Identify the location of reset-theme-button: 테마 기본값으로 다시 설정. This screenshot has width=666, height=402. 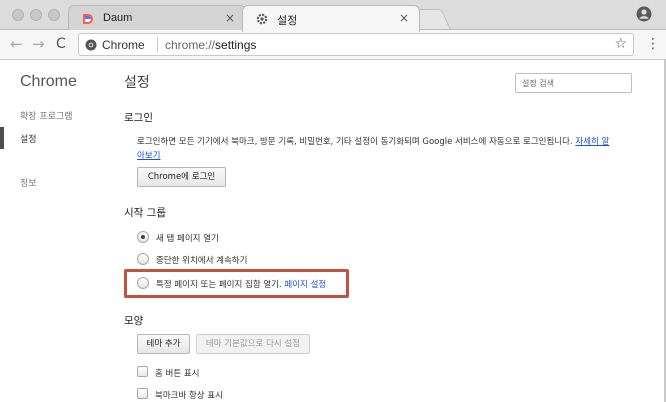
(253, 344).